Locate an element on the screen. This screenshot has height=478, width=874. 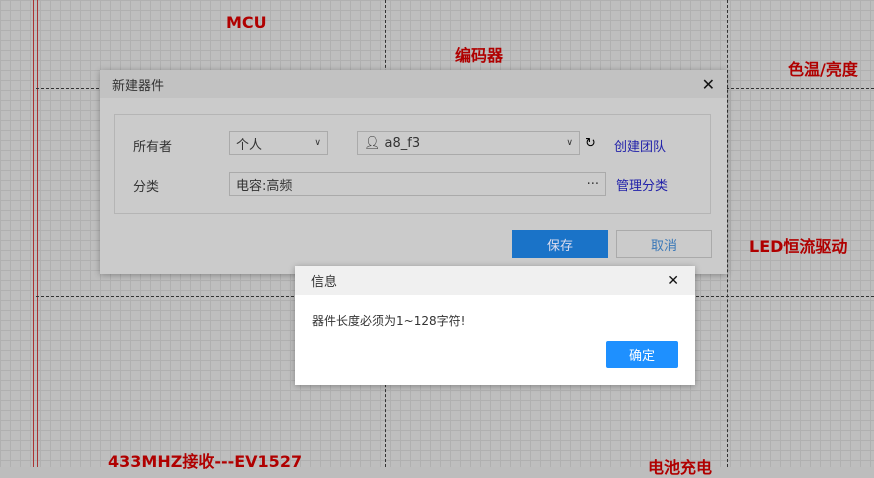
label-encoder: 编码器 is located at coordinates (479, 55).